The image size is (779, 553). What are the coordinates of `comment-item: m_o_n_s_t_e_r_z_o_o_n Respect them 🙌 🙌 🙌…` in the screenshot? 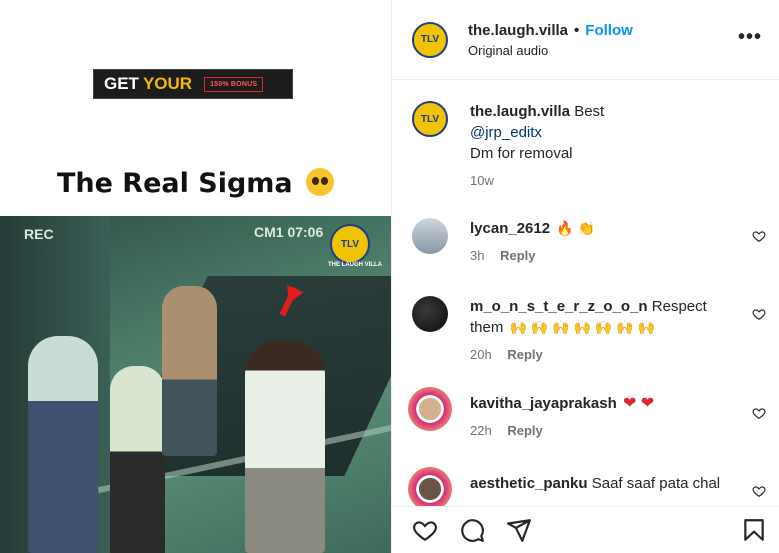 It's located at (587, 330).